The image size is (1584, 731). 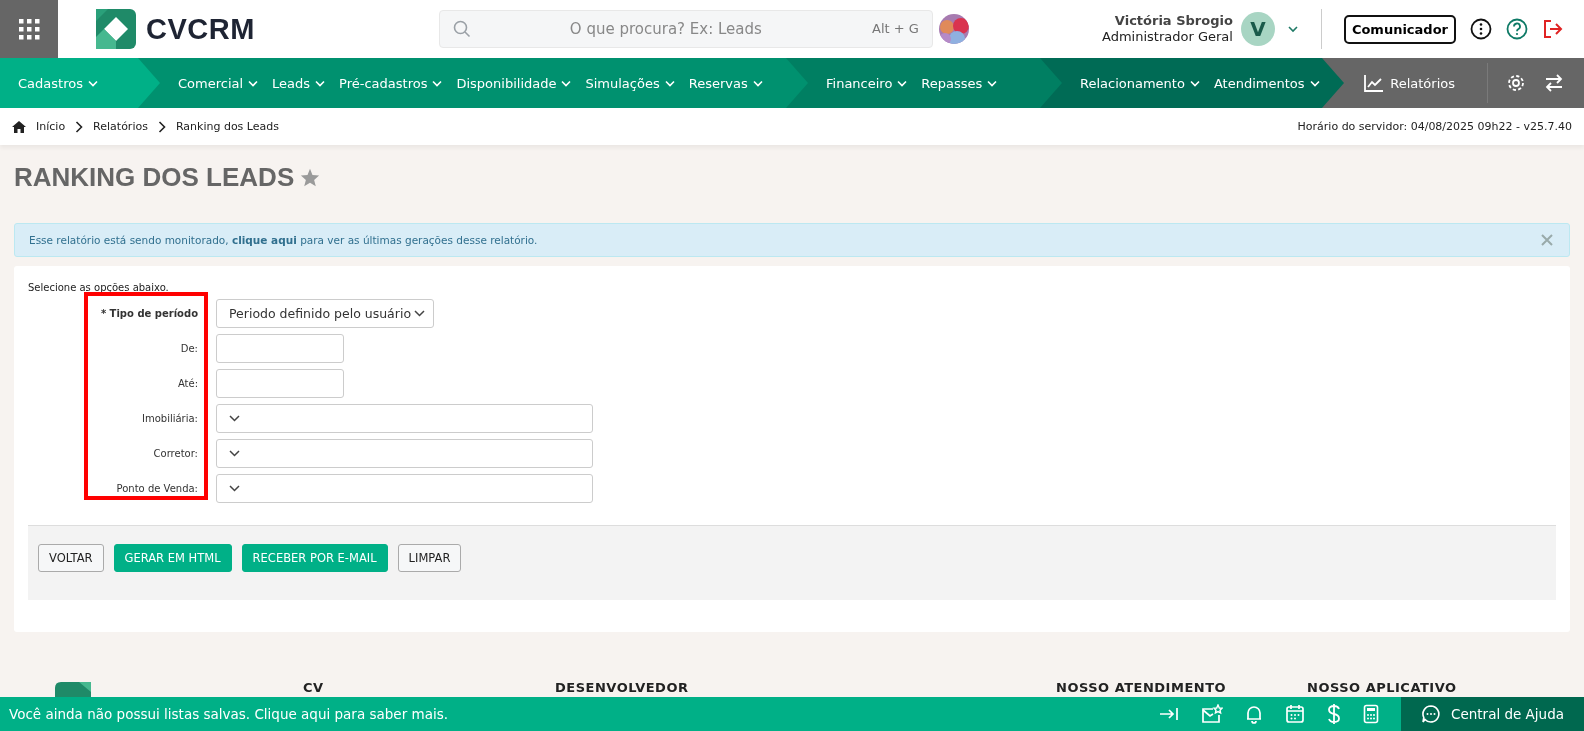 I want to click on nav-menu-item: Relacionamento, so click(x=1144, y=83).